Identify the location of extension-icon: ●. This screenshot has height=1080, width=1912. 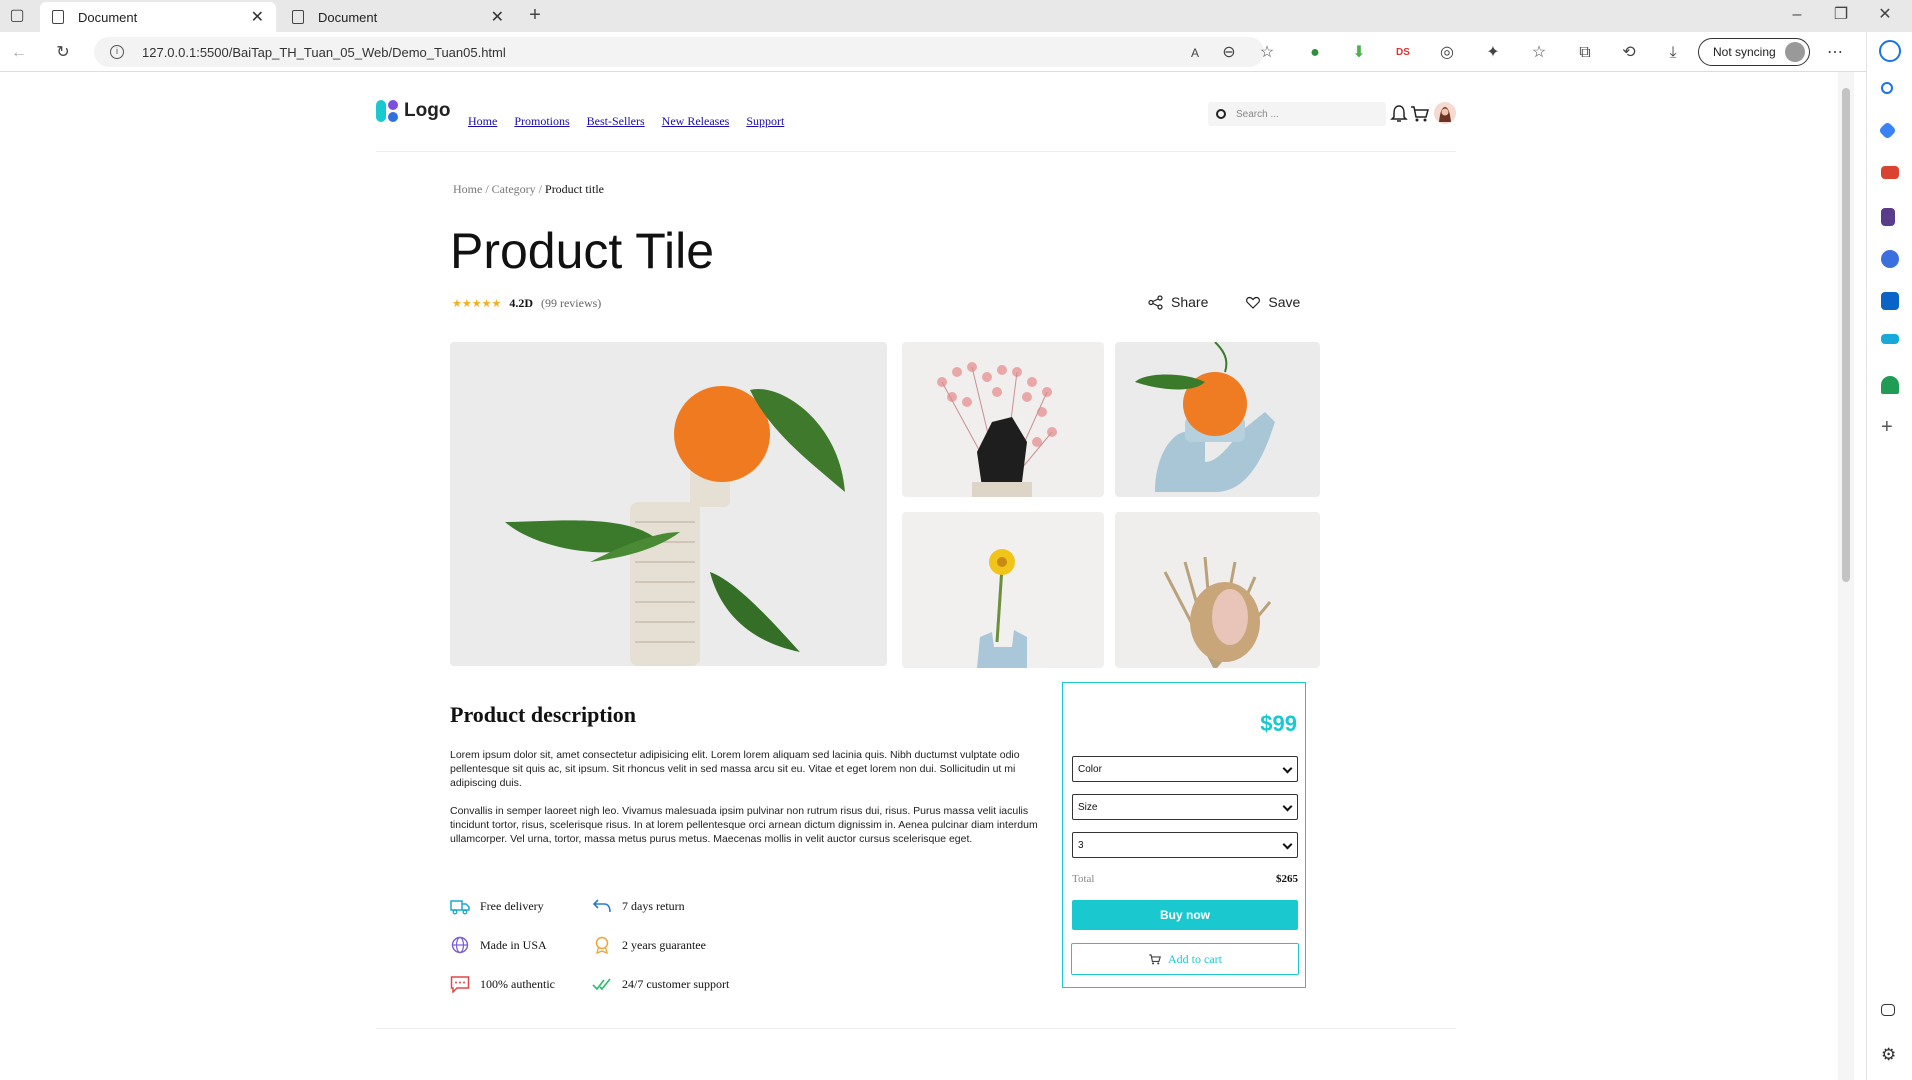
(1315, 53).